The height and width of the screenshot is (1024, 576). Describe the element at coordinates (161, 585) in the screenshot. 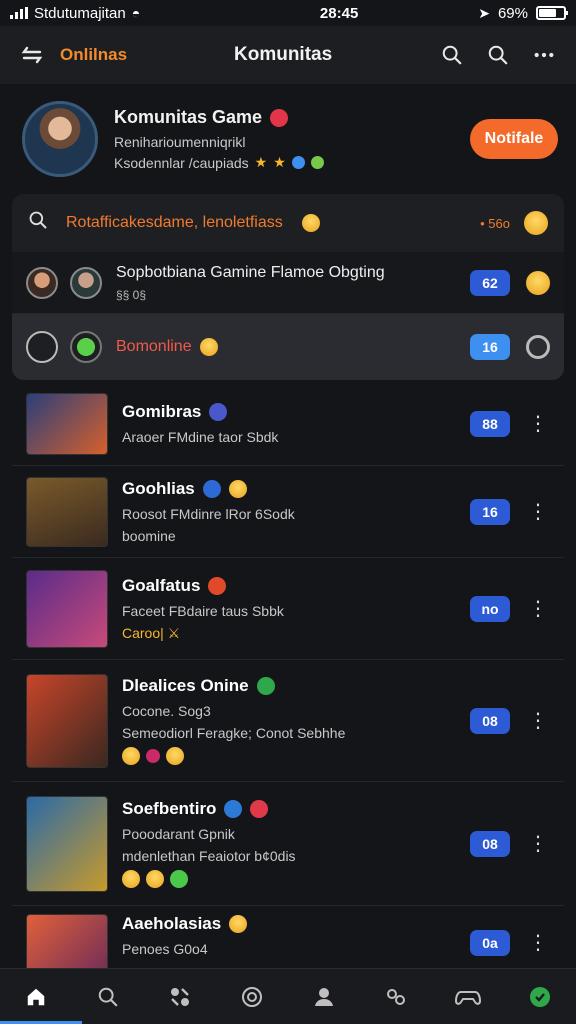

I see `game-title: Goalfatus` at that location.